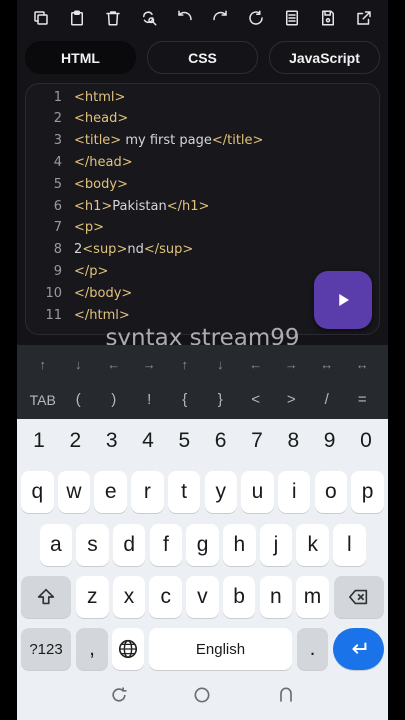 The width and height of the screenshot is (405, 720). I want to click on close-brace-key: }, so click(221, 400).